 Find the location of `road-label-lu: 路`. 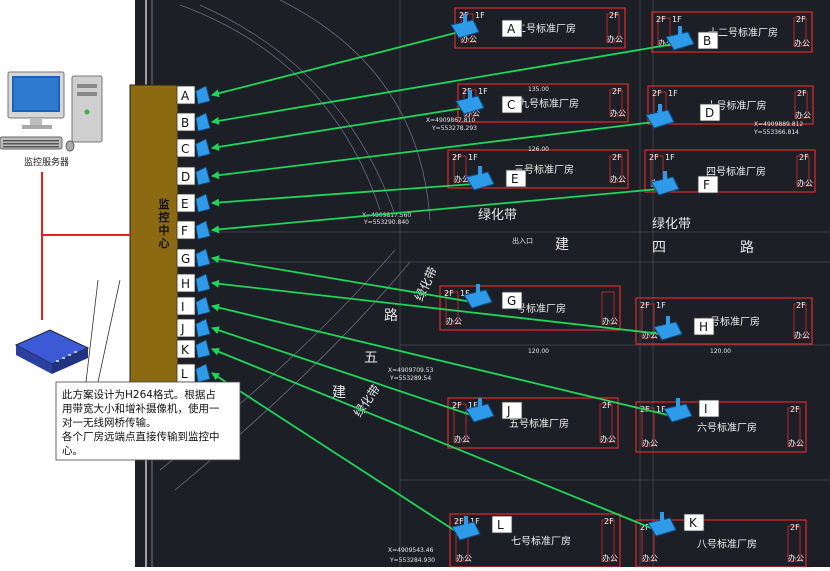

road-label-lu: 路 is located at coordinates (747, 248).